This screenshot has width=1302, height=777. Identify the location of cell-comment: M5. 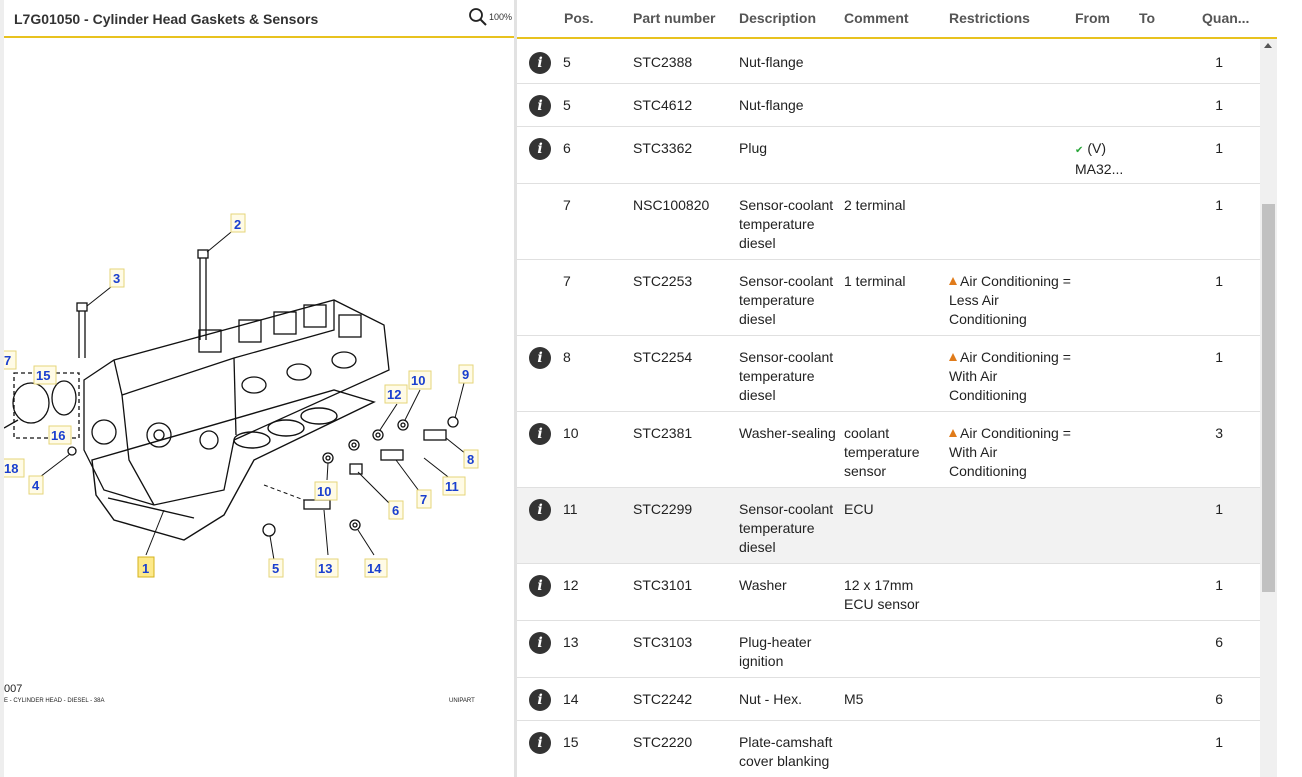
(854, 699).